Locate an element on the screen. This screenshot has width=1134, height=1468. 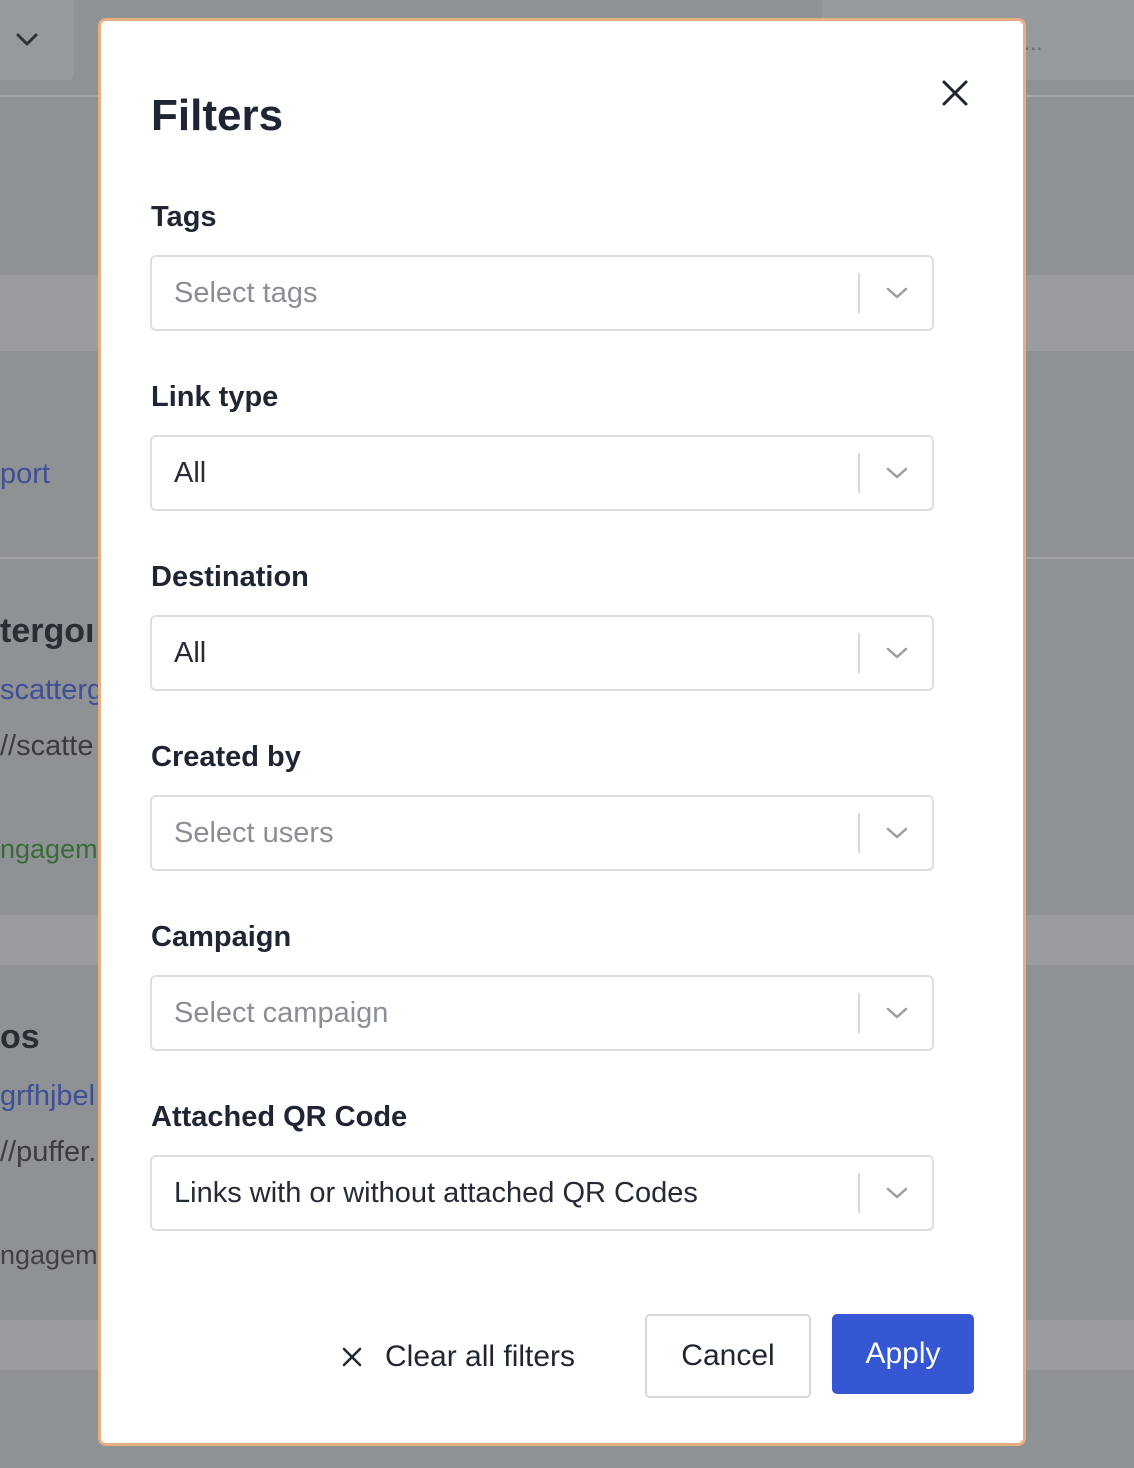
attached-qr-code-select: Links with or without attached QR Codes is located at coordinates (542, 1193).